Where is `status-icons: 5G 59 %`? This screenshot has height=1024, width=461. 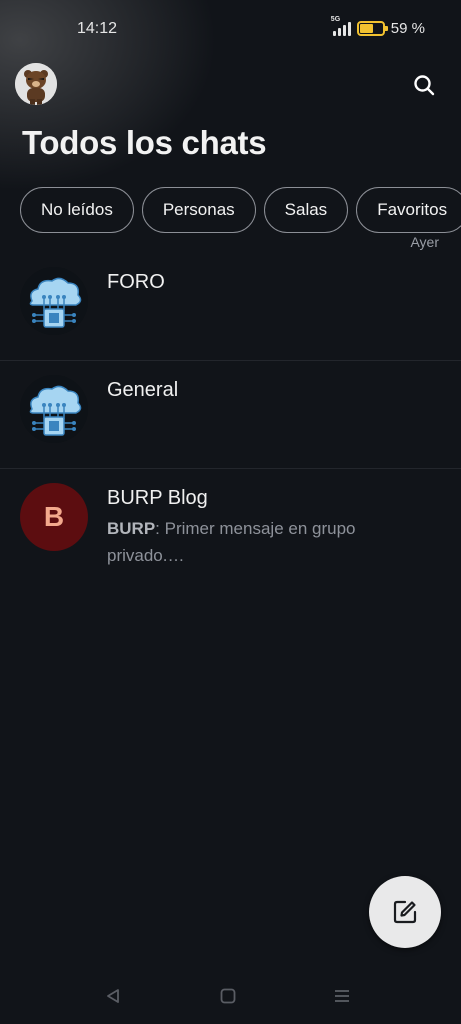
status-icons: 5G 59 % is located at coordinates (378, 27).